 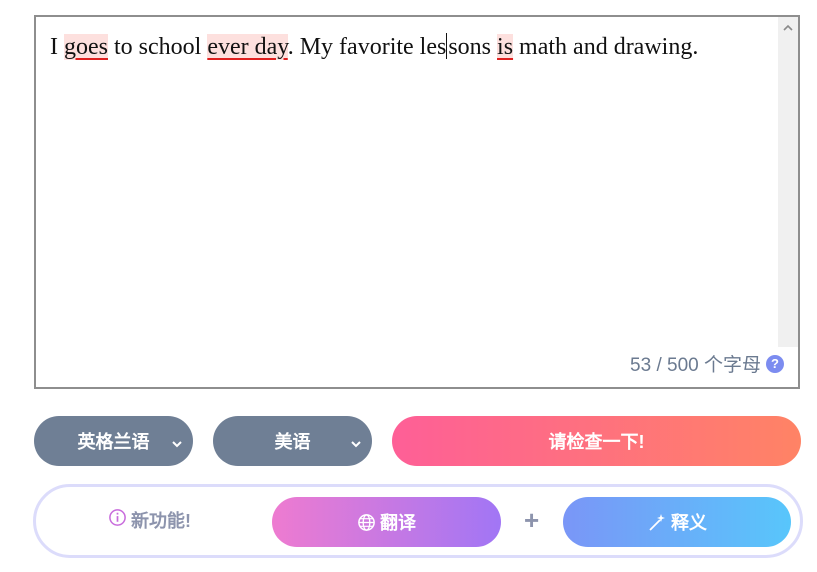 I want to click on dialect-select-label: 英格兰语, so click(x=113, y=442).